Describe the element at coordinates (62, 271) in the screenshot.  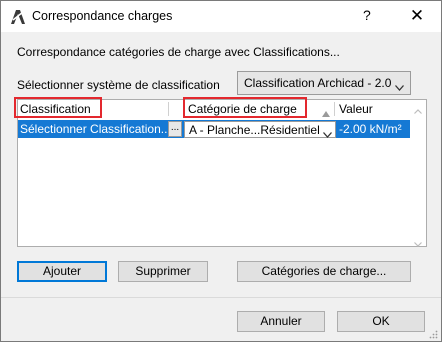
I see `add-button: Ajouter` at that location.